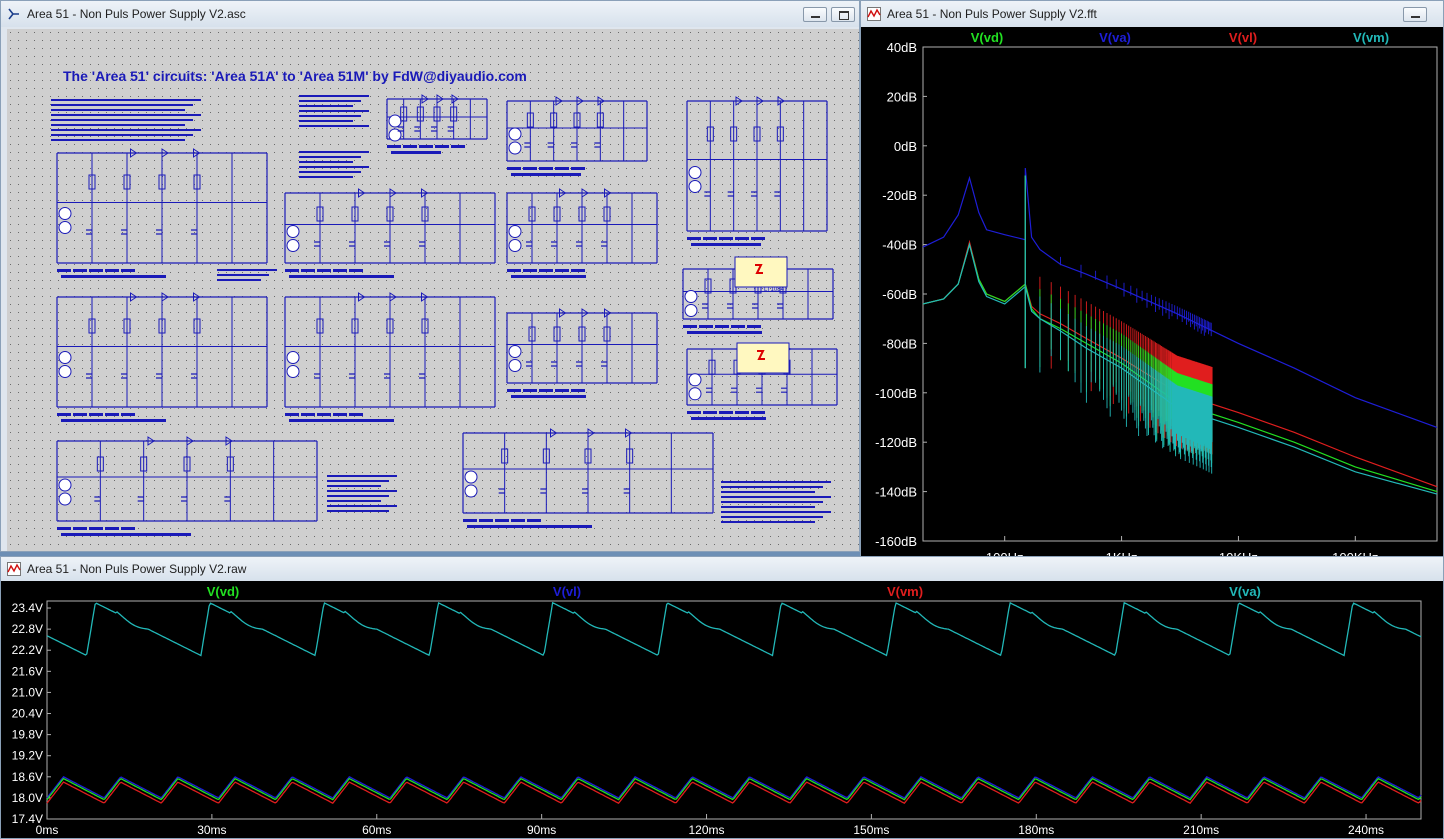 The width and height of the screenshot is (1444, 839). I want to click on fft-titlebar: Area 51 - Non Puls Power Supply V2.fft, so click(1152, 14).